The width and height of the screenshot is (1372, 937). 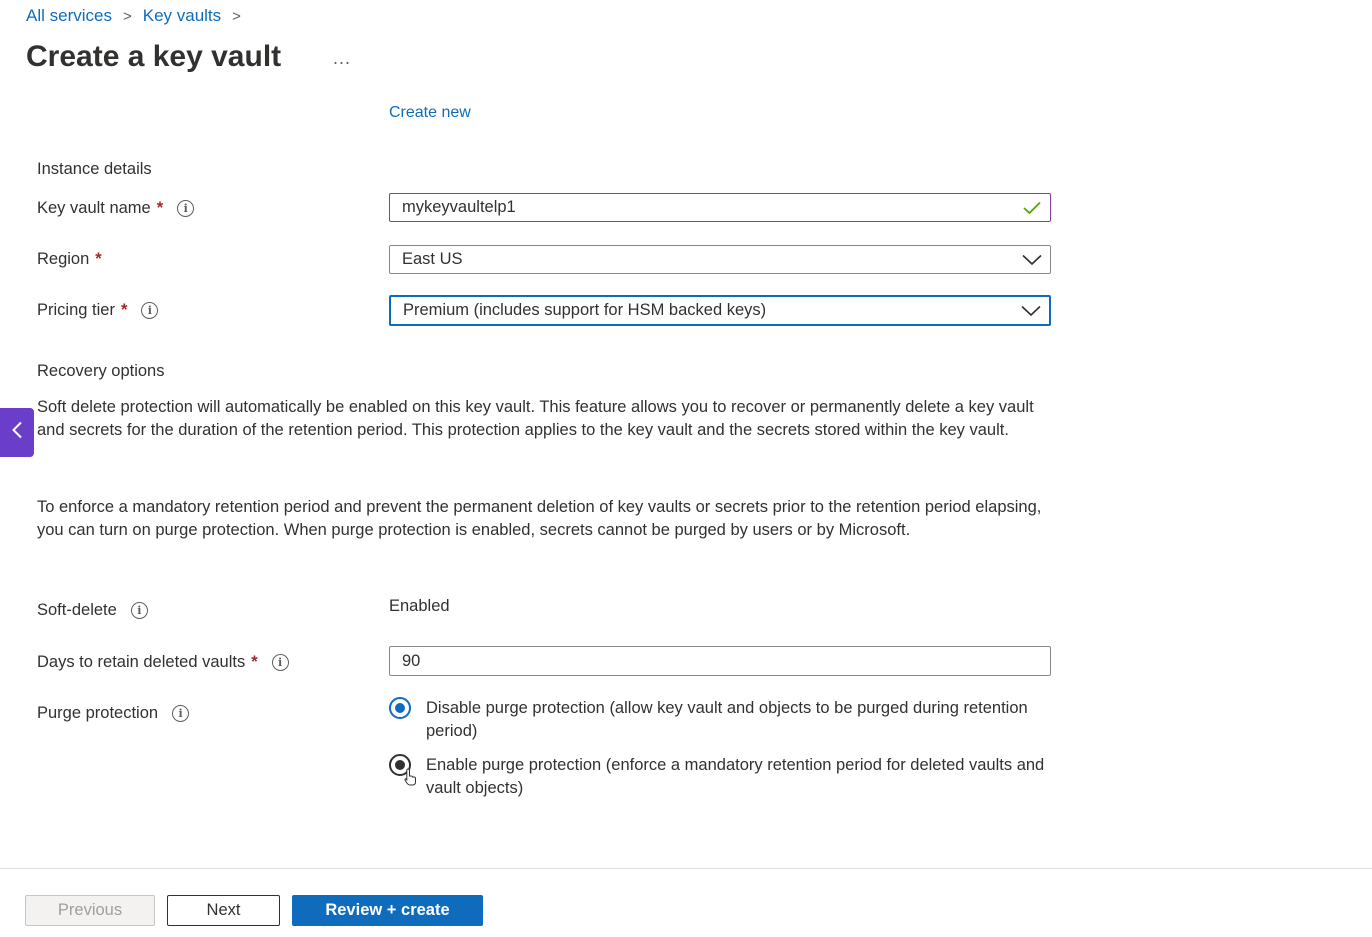 I want to click on key-vault-name-input: mykeyvaultelp1, so click(x=720, y=207).